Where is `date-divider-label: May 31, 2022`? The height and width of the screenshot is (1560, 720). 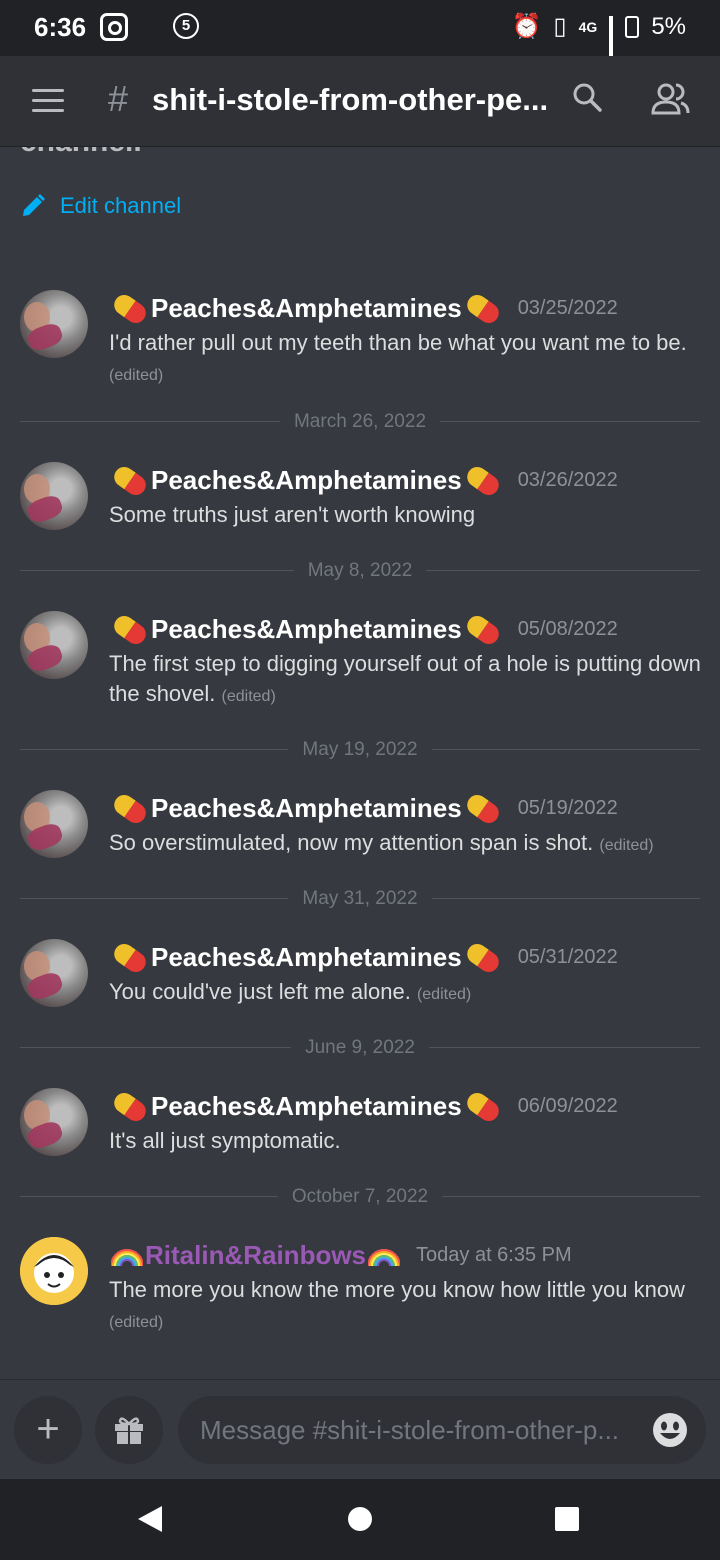 date-divider-label: May 31, 2022 is located at coordinates (360, 899).